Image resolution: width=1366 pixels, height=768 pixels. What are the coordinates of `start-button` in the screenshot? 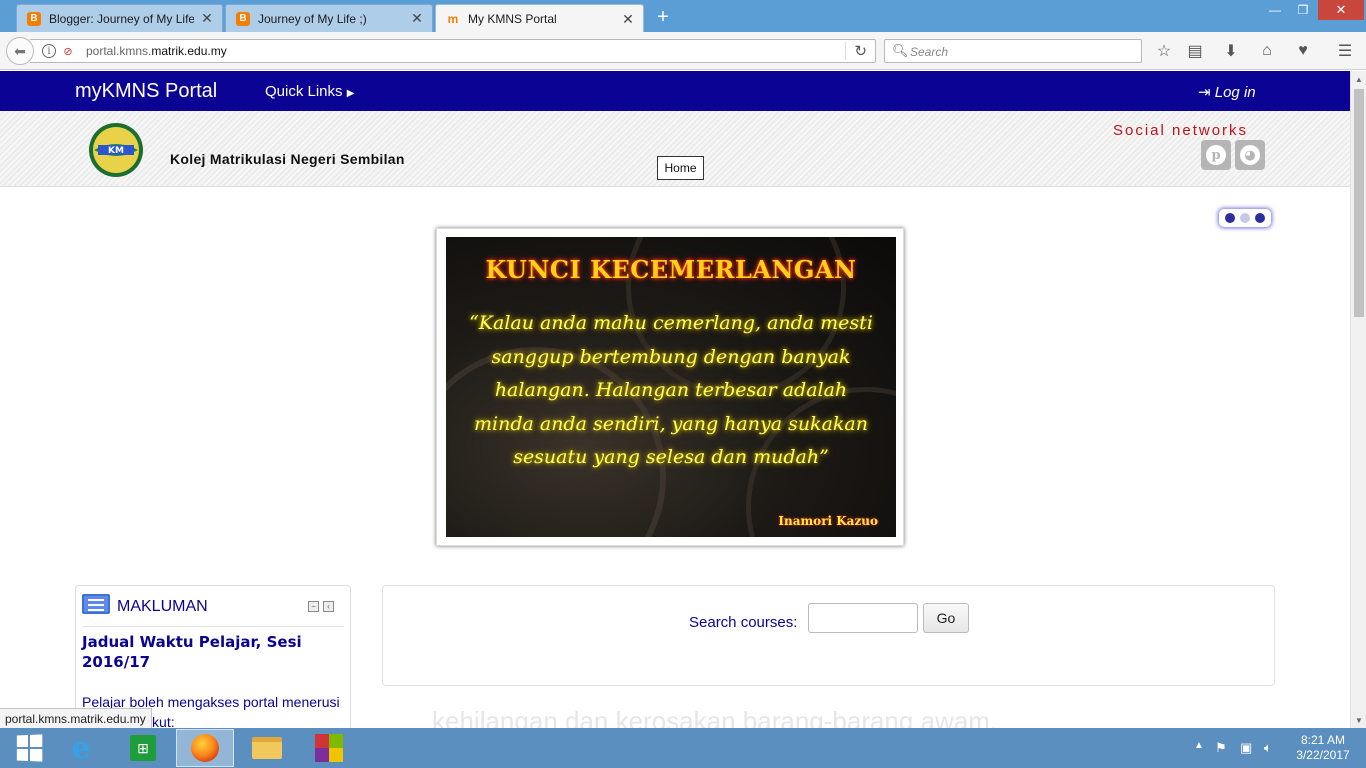 It's located at (29, 748).